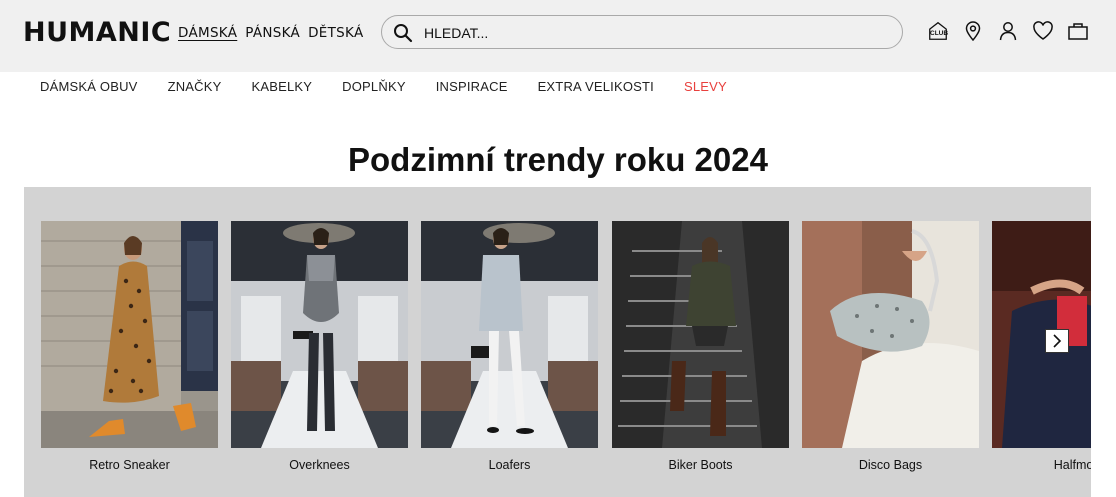  What do you see at coordinates (939, 33) in the screenshot?
I see `club-label: CLUB` at bounding box center [939, 33].